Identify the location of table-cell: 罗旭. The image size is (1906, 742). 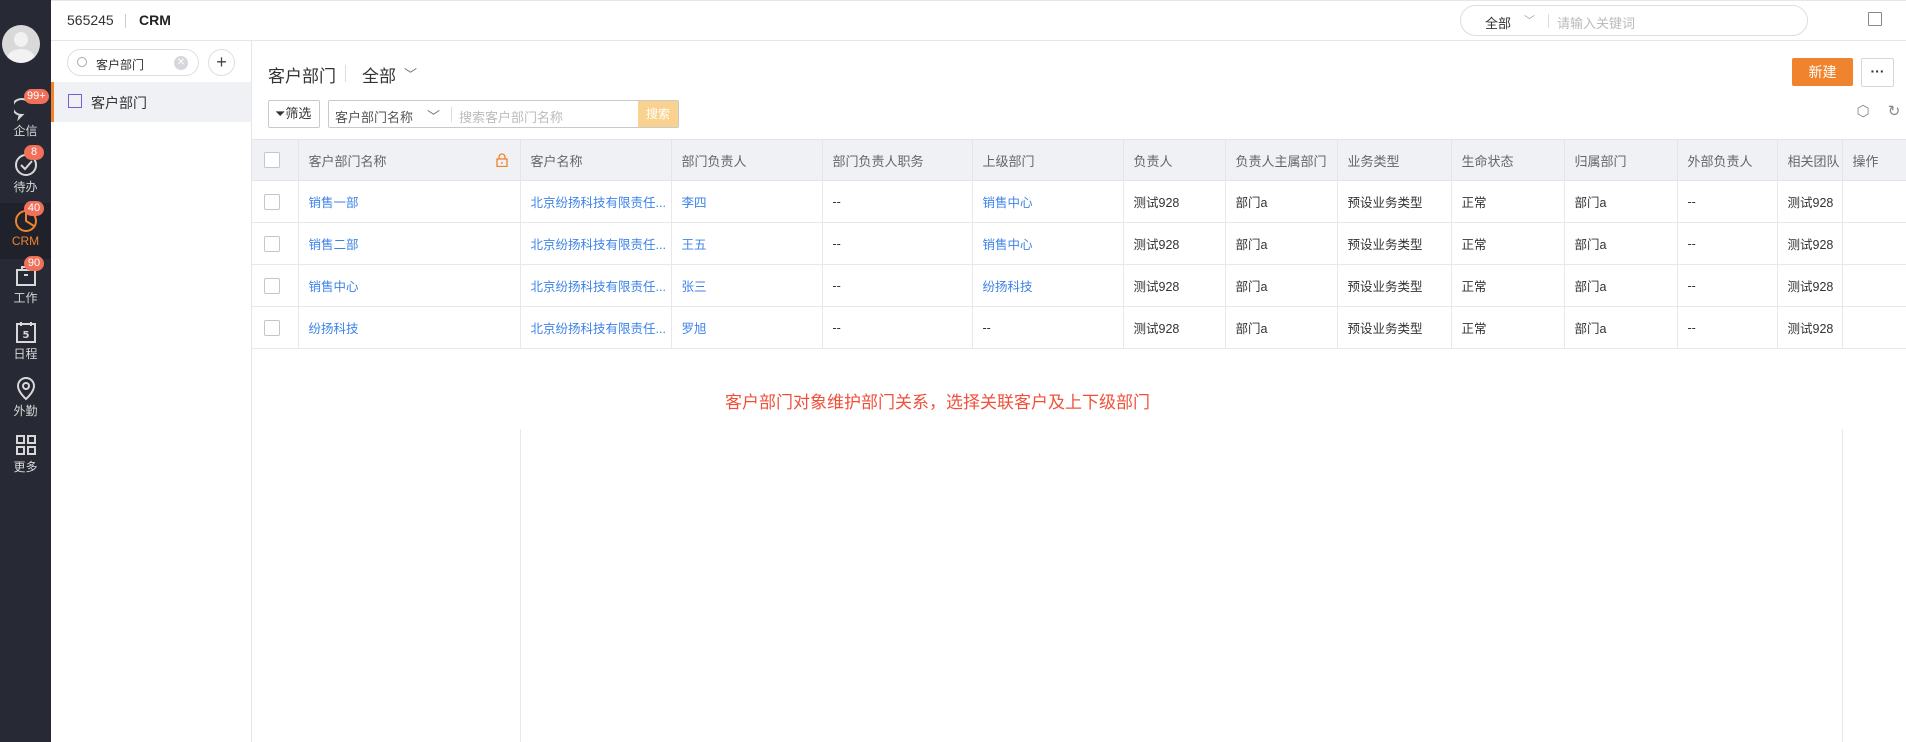
(746, 327).